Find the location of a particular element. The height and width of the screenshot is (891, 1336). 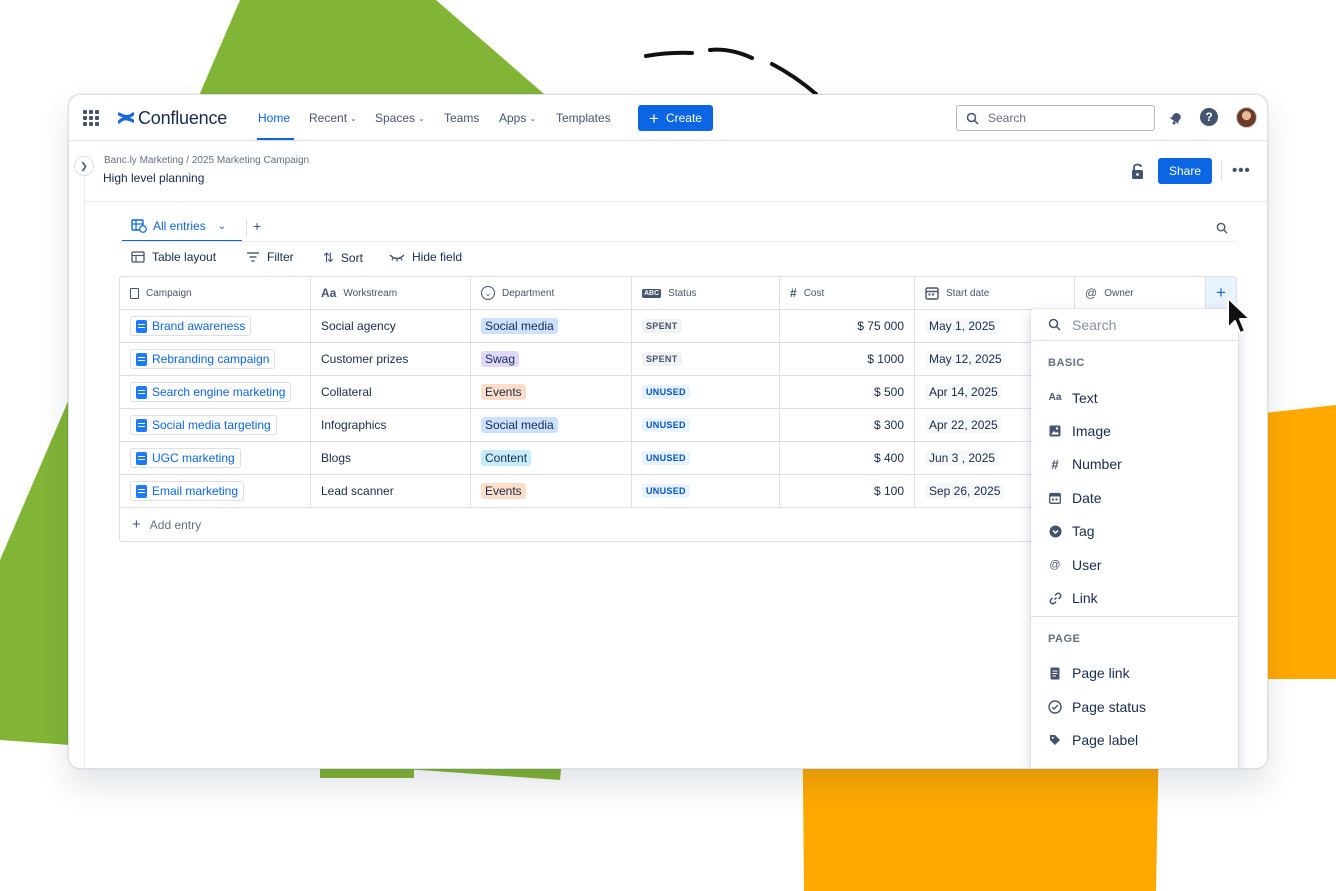

sidebar-expand-button: ❯ is located at coordinates (84, 166).